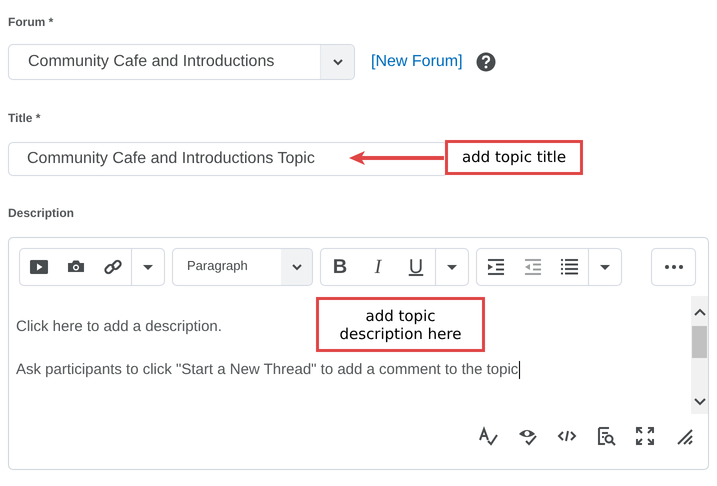 Image resolution: width=717 pixels, height=486 pixels. What do you see at coordinates (119, 327) in the screenshot?
I see `body-text: Click here to add a description.` at bounding box center [119, 327].